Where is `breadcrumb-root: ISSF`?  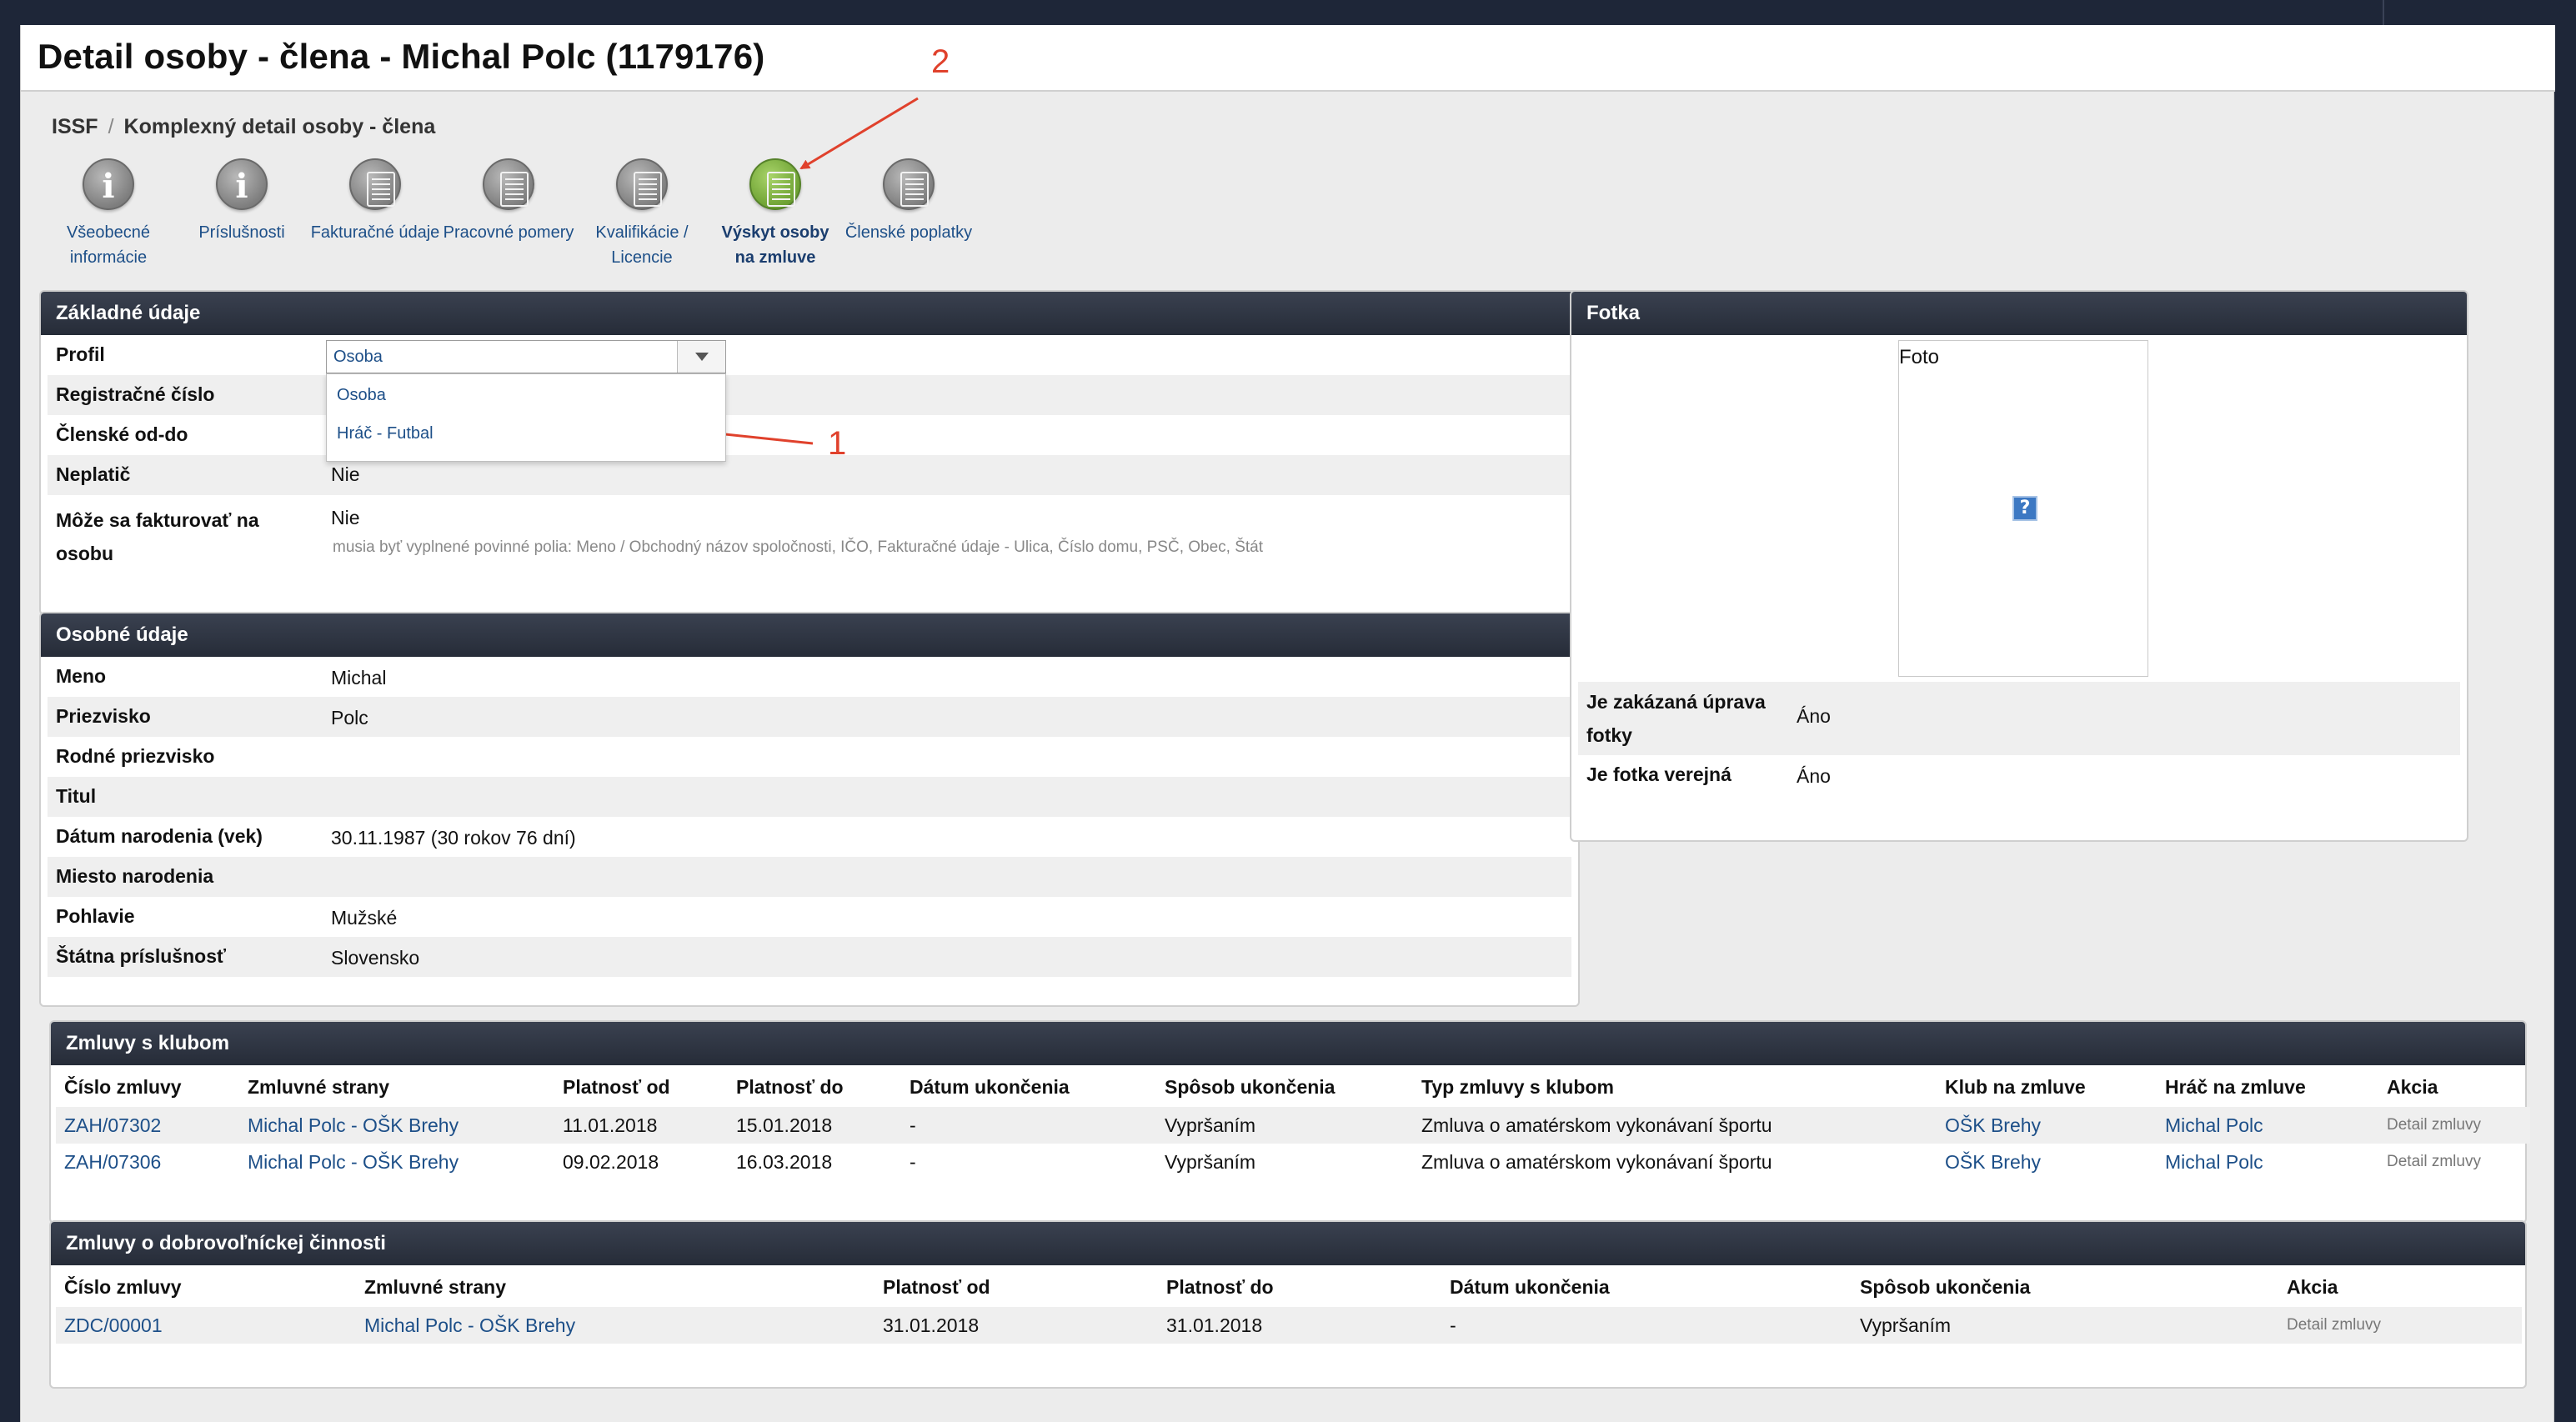
breadcrumb-root: ISSF is located at coordinates (75, 126).